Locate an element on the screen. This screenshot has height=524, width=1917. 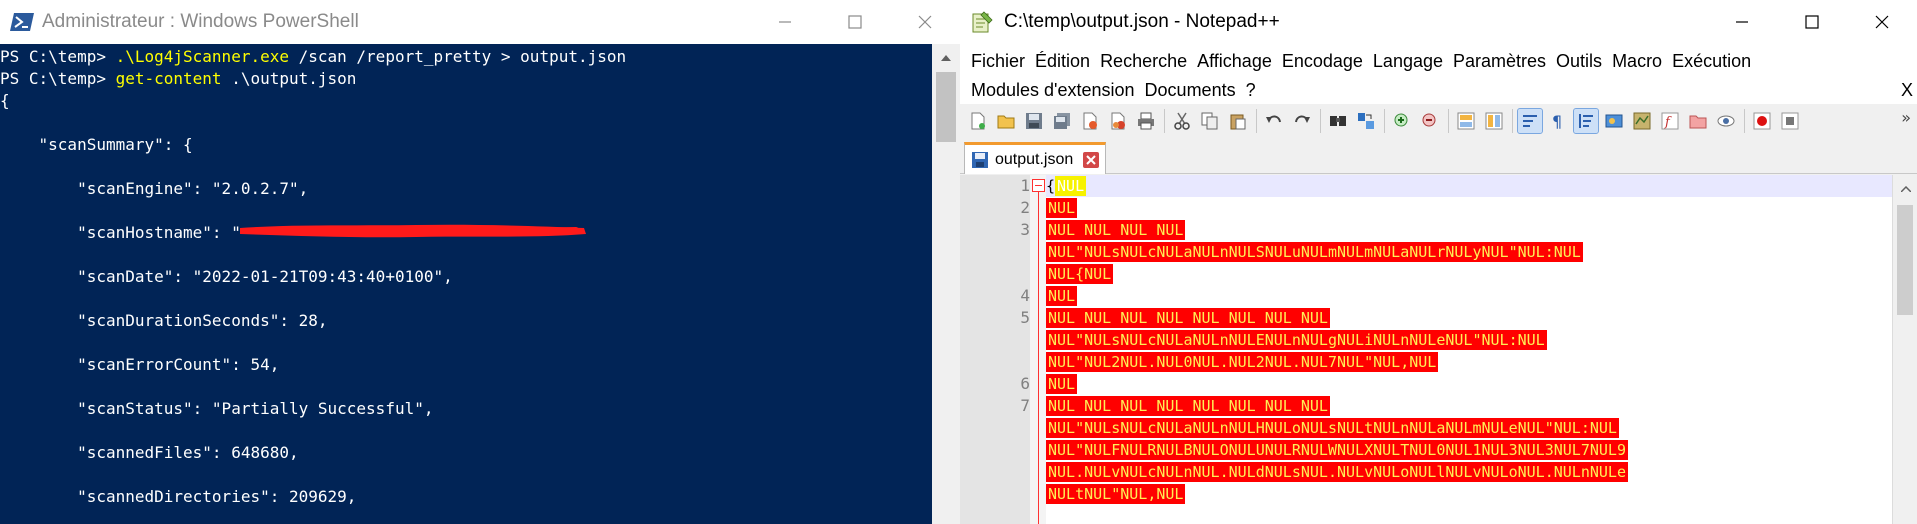
close-file-icon is located at coordinates (1090, 121).